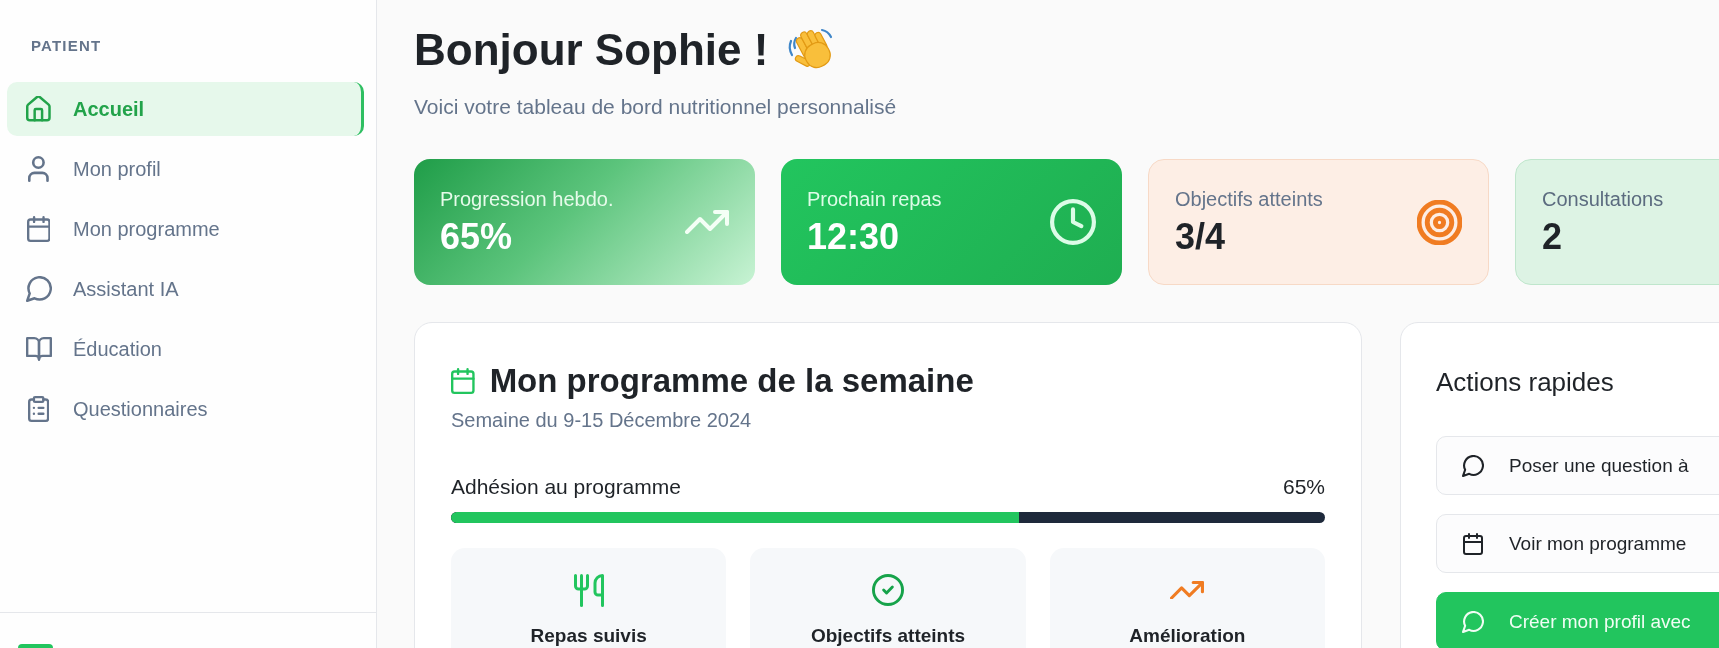 The width and height of the screenshot is (1719, 648). What do you see at coordinates (1439, 222) in the screenshot?
I see `target-icon` at bounding box center [1439, 222].